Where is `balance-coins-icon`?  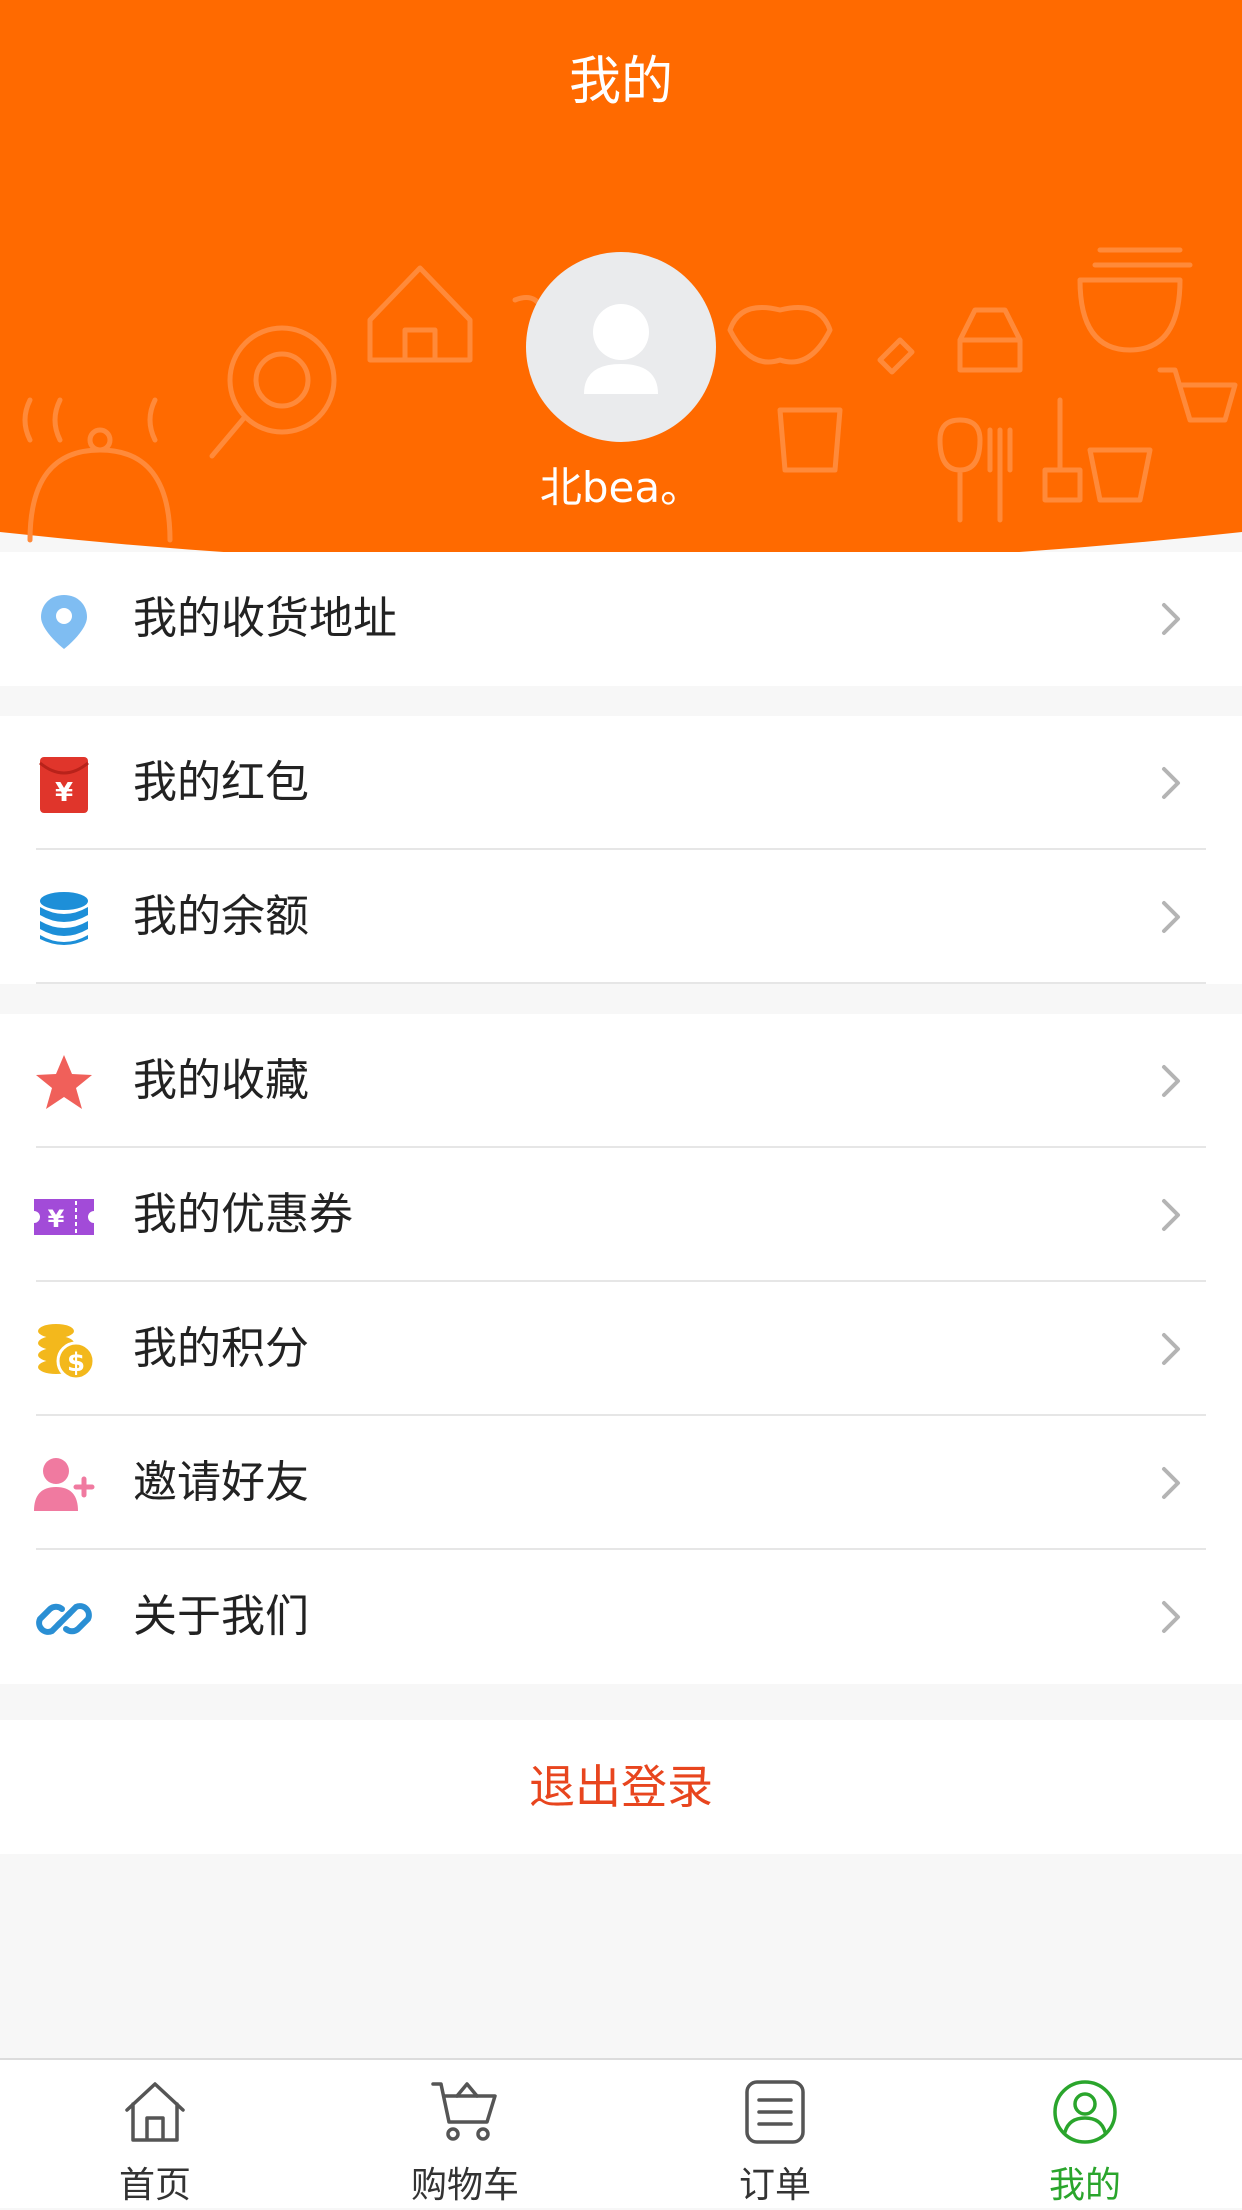 balance-coins-icon is located at coordinates (64, 918).